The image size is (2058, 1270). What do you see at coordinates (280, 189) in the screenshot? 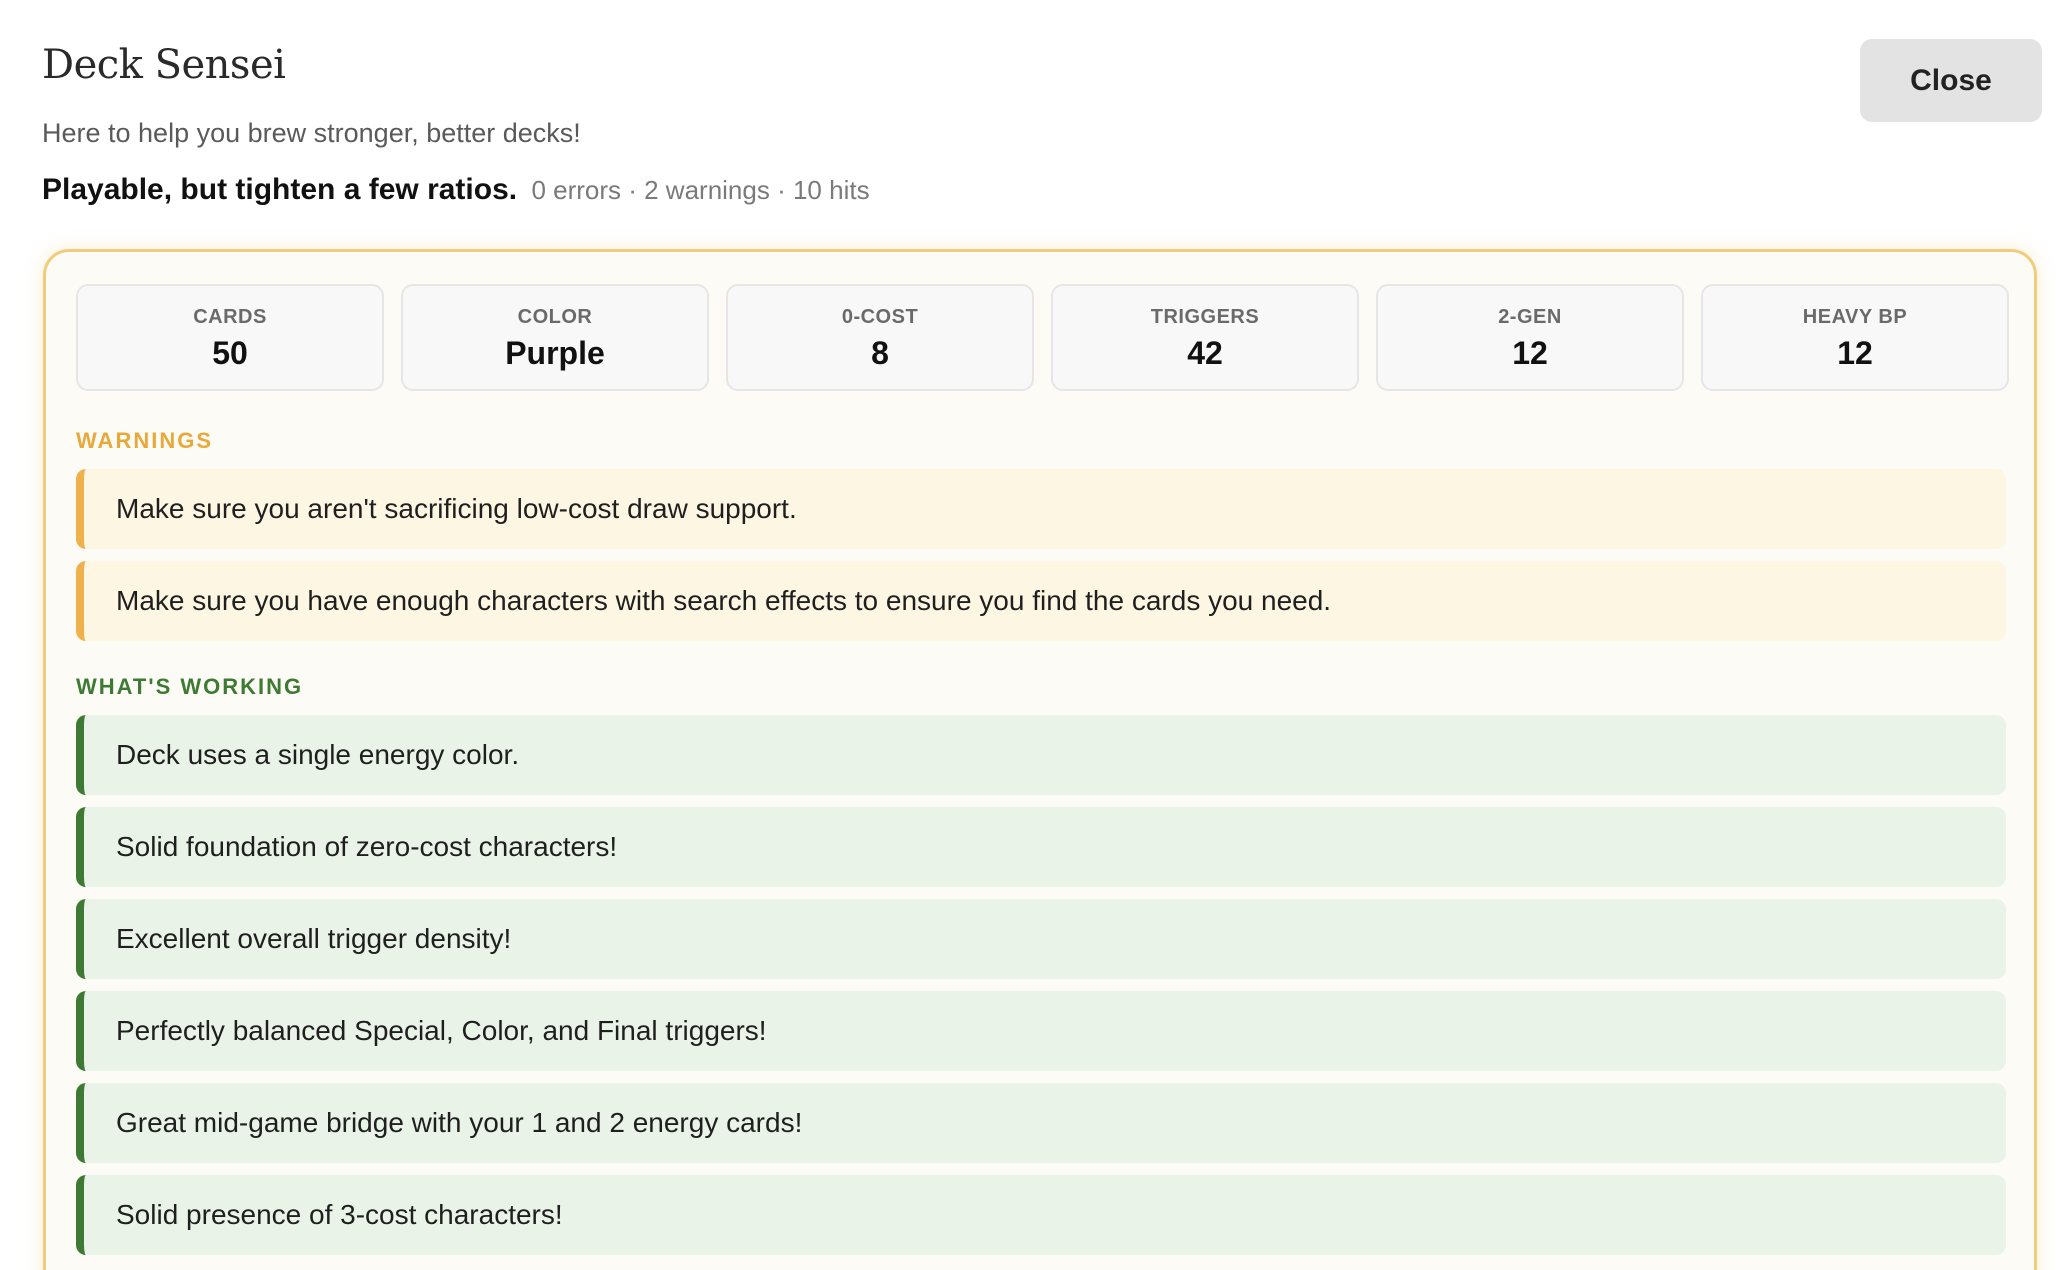
I see `verdict-text: Playable, but tighten a few ratios.` at bounding box center [280, 189].